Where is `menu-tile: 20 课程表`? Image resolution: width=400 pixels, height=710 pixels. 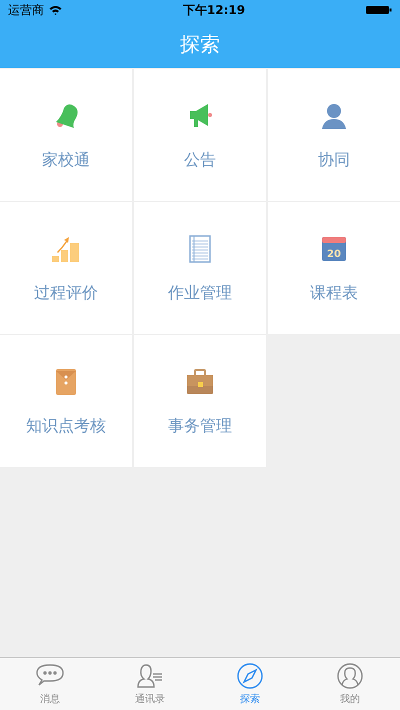
menu-tile: 20 课程表 is located at coordinates (334, 268).